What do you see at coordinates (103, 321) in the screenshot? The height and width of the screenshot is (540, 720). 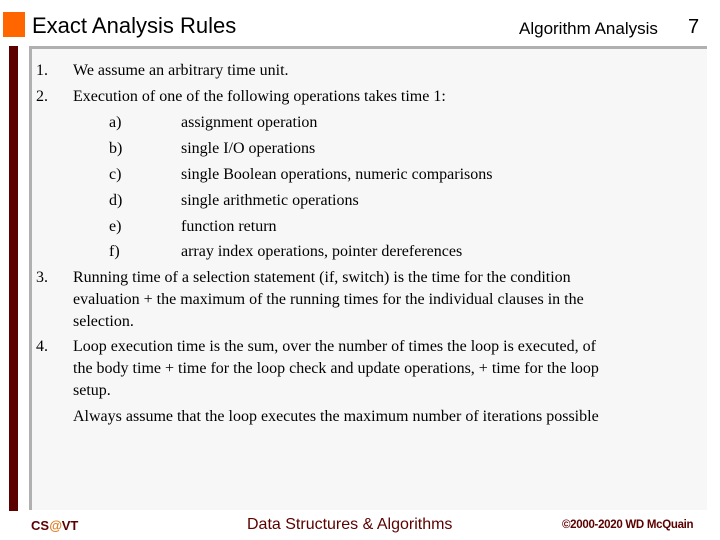 I see `item-text-line: selection.` at bounding box center [103, 321].